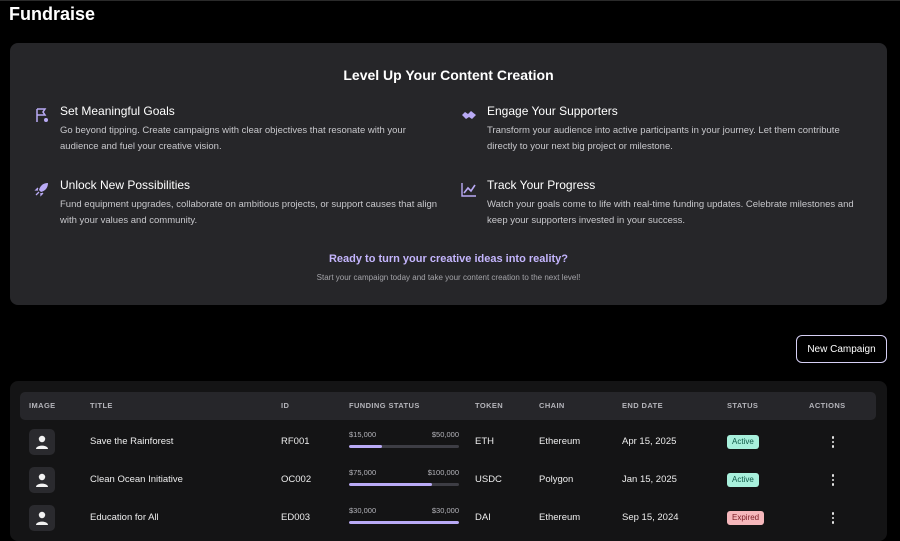 The height and width of the screenshot is (541, 900). What do you see at coordinates (296, 517) in the screenshot?
I see `campaign-id: ED003` at bounding box center [296, 517].